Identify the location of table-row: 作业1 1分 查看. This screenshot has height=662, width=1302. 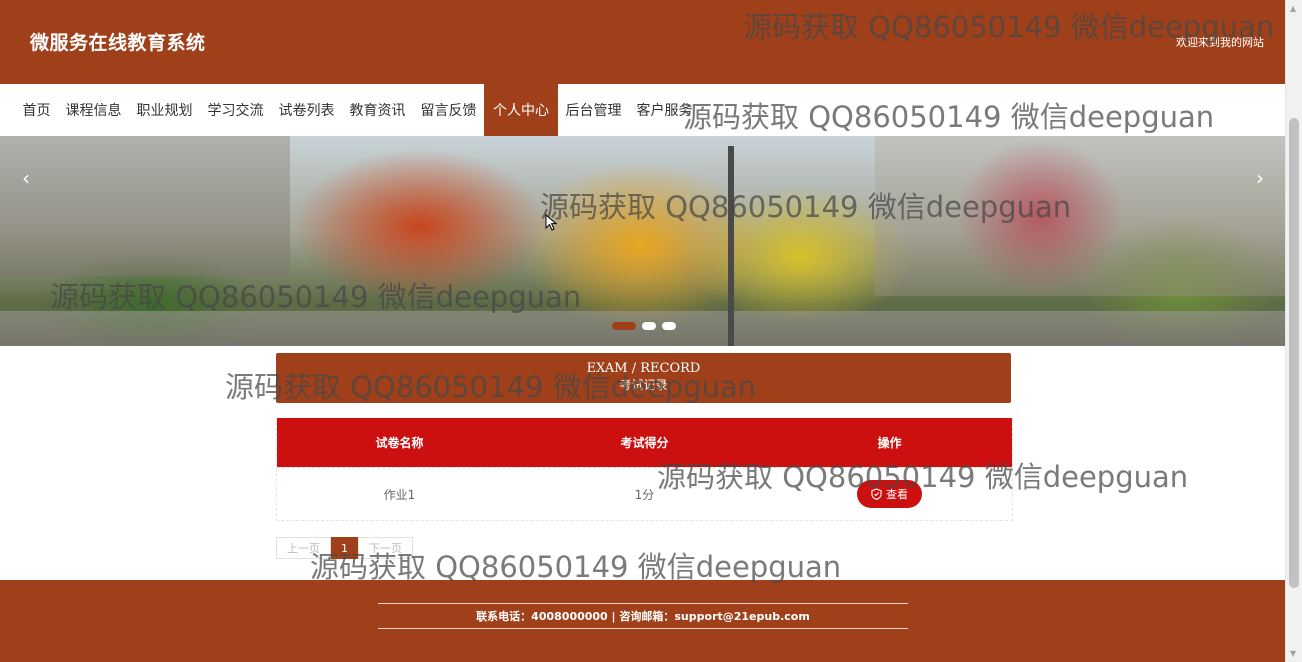
(644, 493).